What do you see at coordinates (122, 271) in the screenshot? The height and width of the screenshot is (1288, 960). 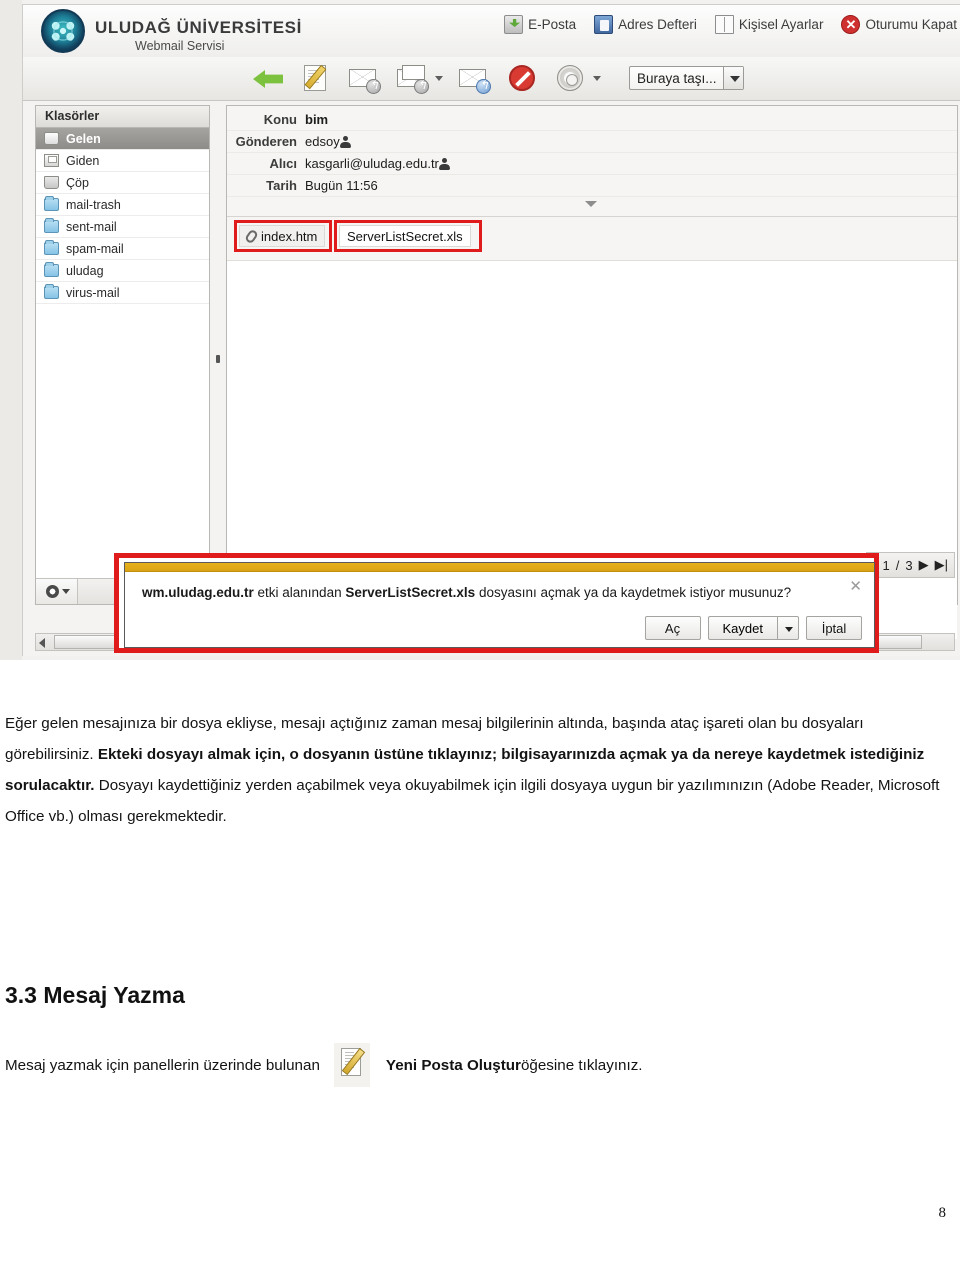 I see `sidebar-item-uludag: uludag` at bounding box center [122, 271].